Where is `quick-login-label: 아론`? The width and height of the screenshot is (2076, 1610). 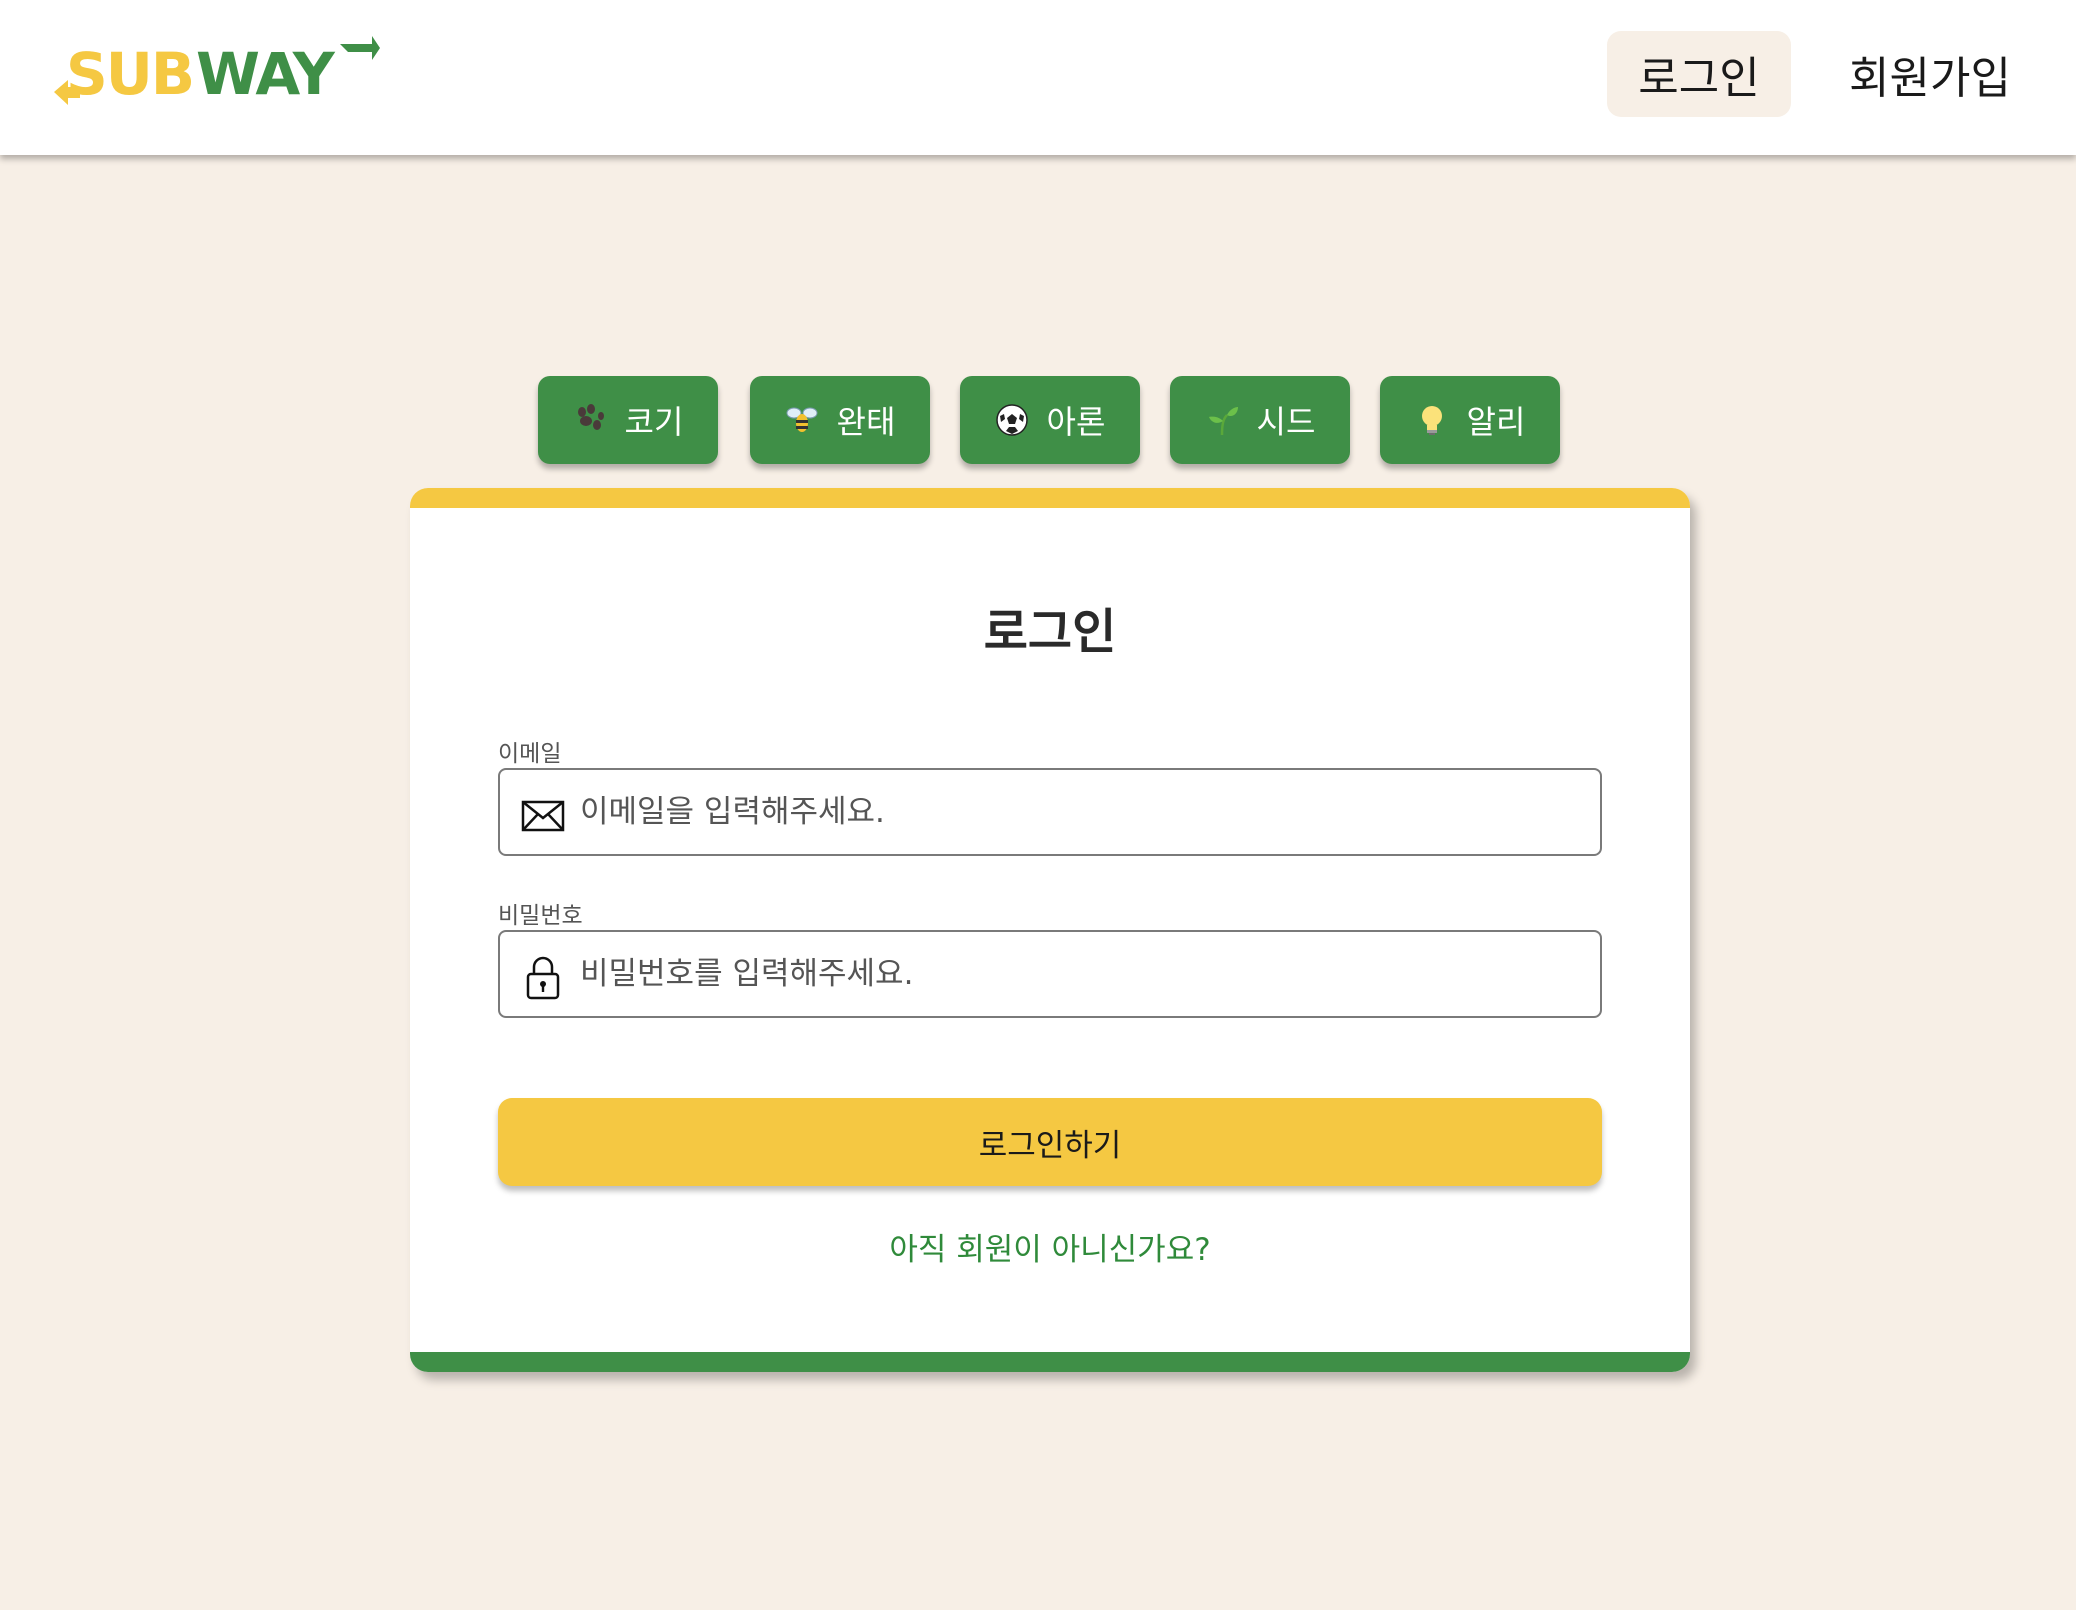 quick-login-label: 아론 is located at coordinates (1076, 422).